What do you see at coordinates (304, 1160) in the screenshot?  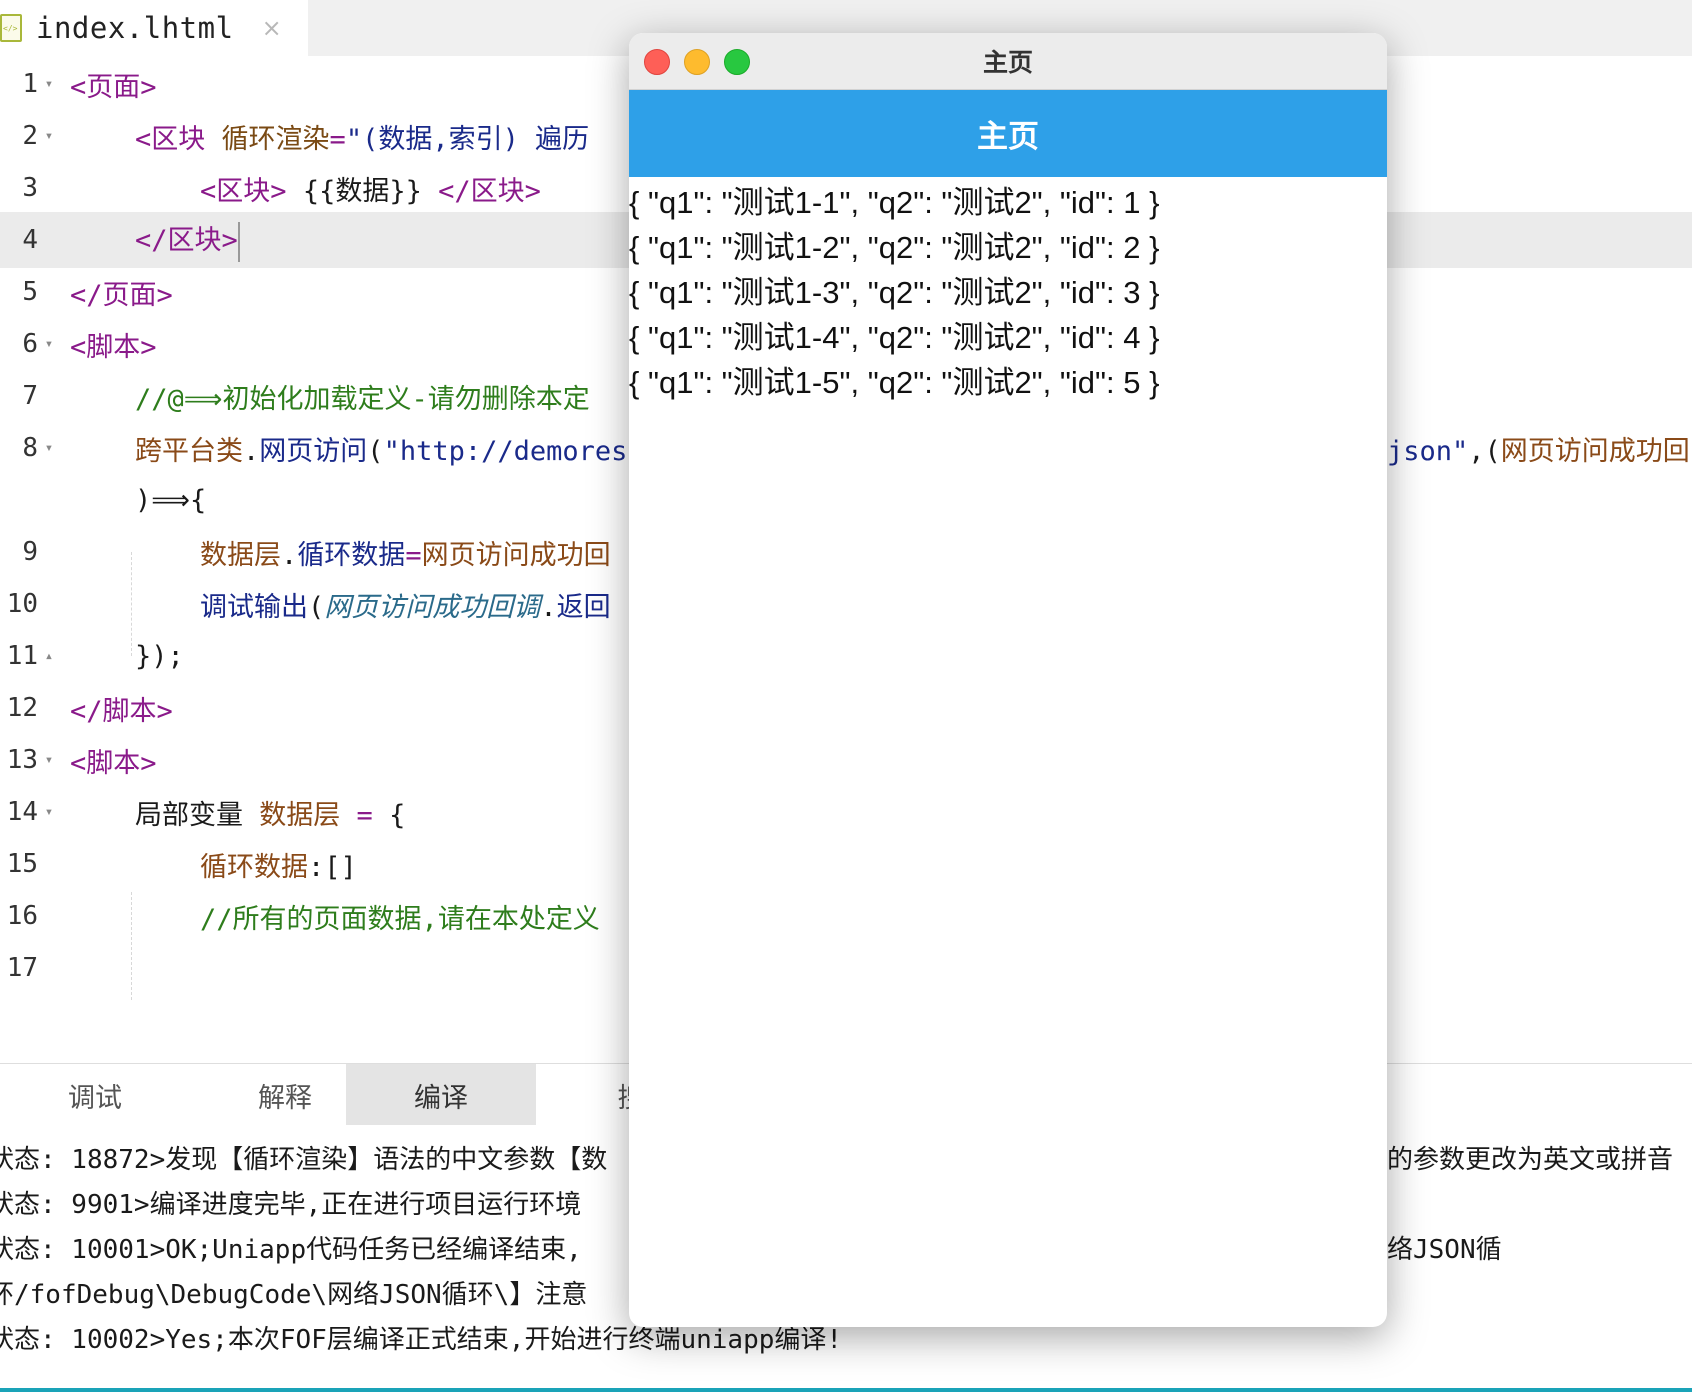 I see `log-line: 状态: 18872>发现【循环渲染】语法的中文参数【数` at bounding box center [304, 1160].